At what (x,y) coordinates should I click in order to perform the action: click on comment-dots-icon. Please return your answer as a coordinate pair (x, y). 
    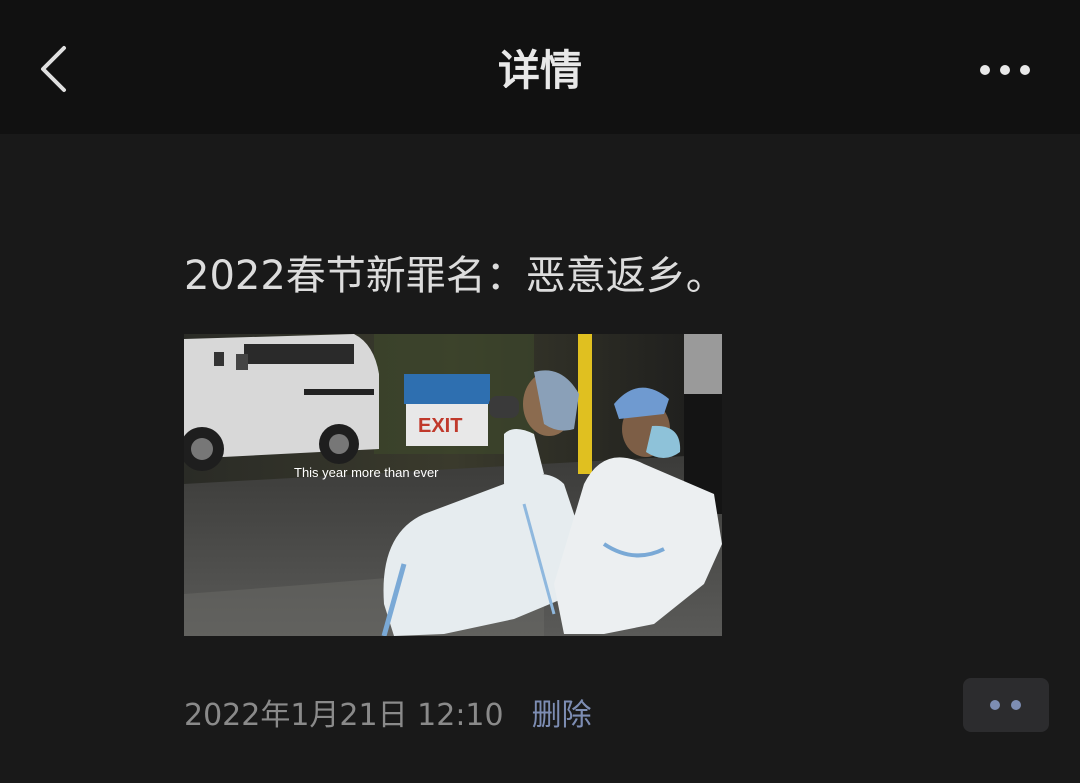
    Looking at the image, I should click on (1006, 705).